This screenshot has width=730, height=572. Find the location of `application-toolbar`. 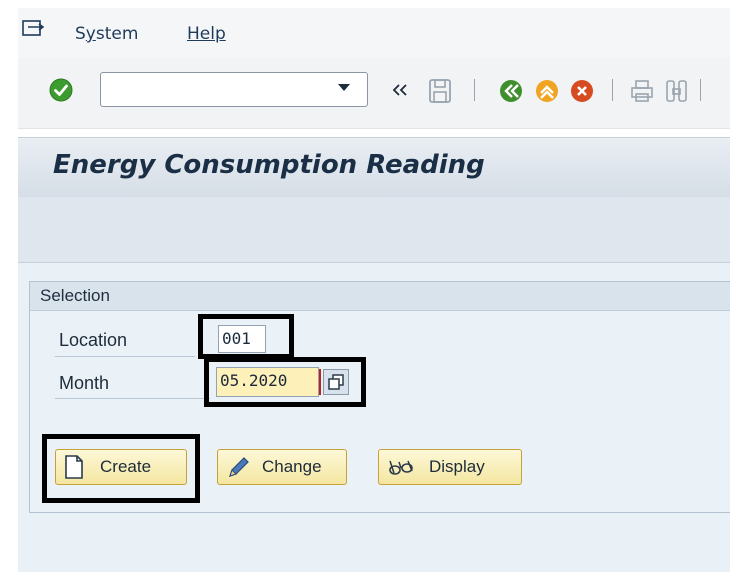

application-toolbar is located at coordinates (374, 230).